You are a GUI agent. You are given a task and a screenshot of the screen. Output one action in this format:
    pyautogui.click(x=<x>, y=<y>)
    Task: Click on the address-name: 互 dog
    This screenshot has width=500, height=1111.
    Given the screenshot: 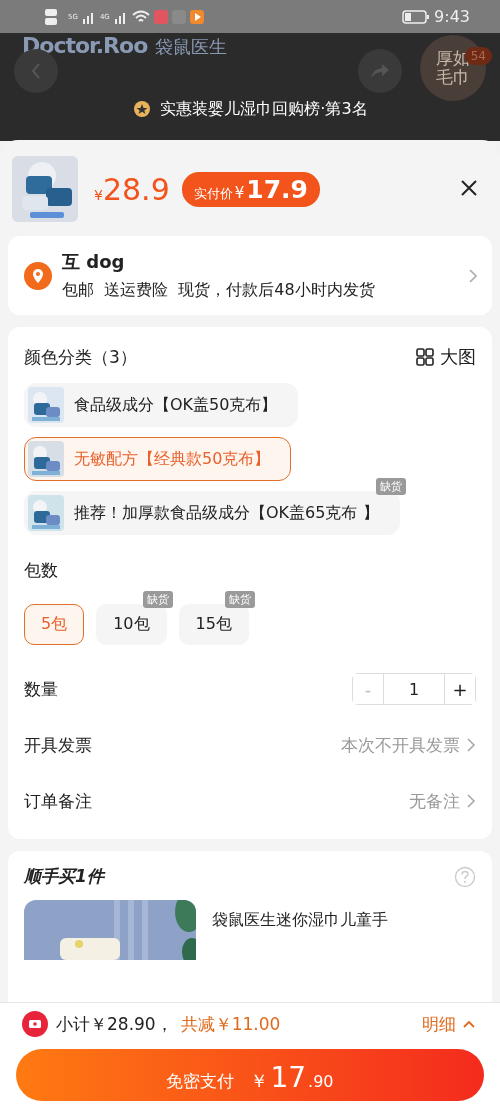 What is the action you would take?
    pyautogui.click(x=94, y=262)
    